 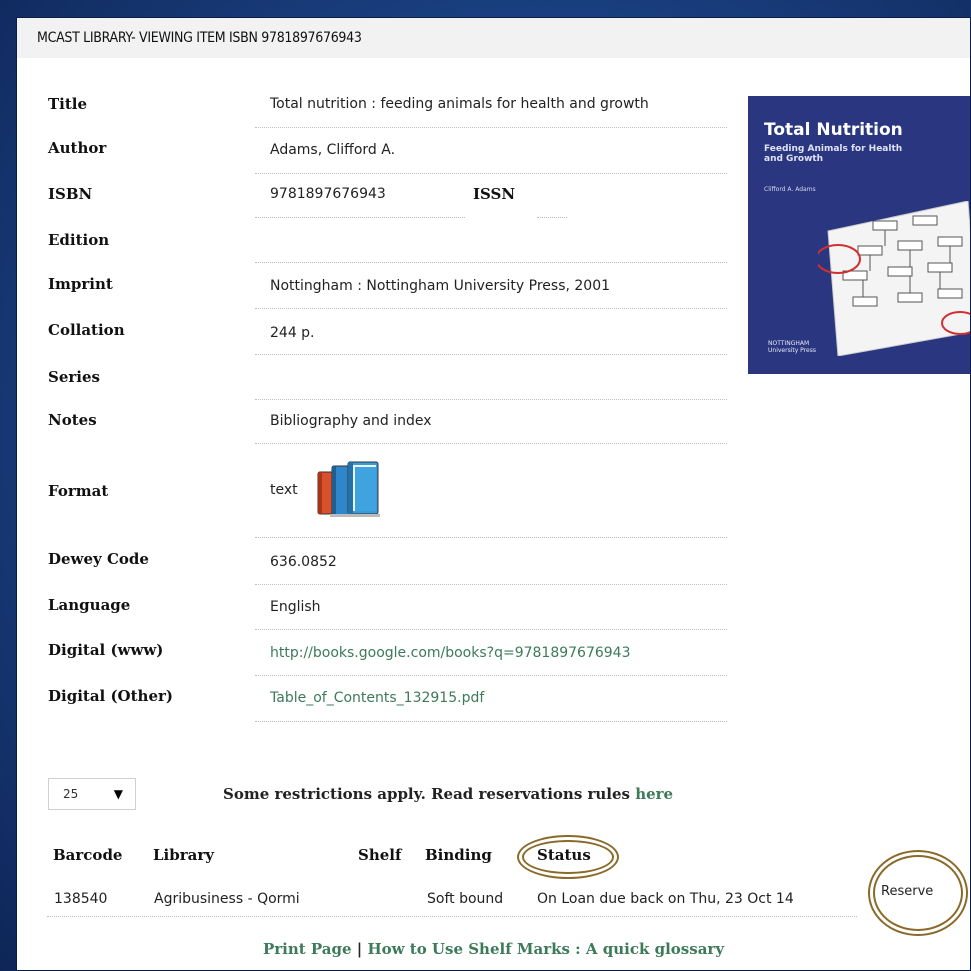 I want to click on books-icon, so click(x=348, y=489).